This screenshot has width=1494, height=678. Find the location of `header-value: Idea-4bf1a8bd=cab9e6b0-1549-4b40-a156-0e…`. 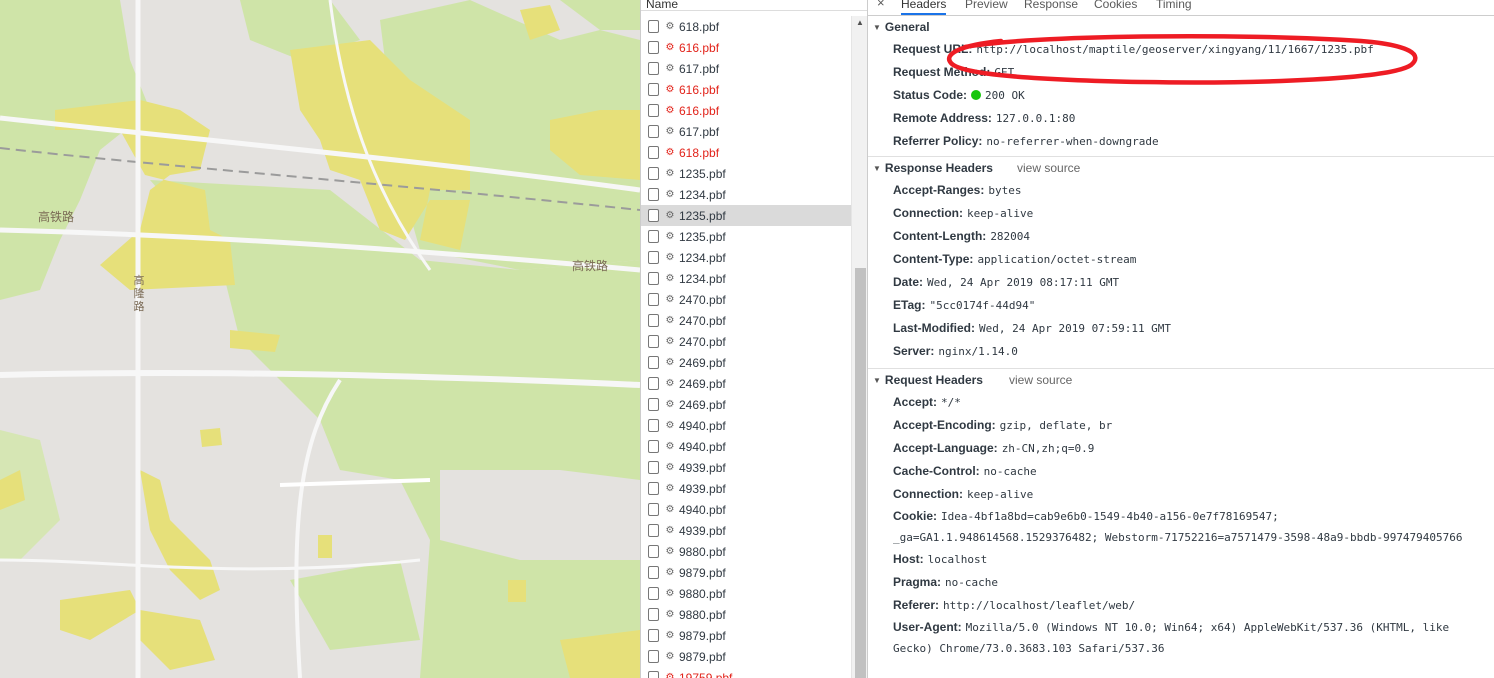

header-value: Idea-4bf1a8bd=cab9e6b0-1549-4b40-a156-0e… is located at coordinates (1178, 527).